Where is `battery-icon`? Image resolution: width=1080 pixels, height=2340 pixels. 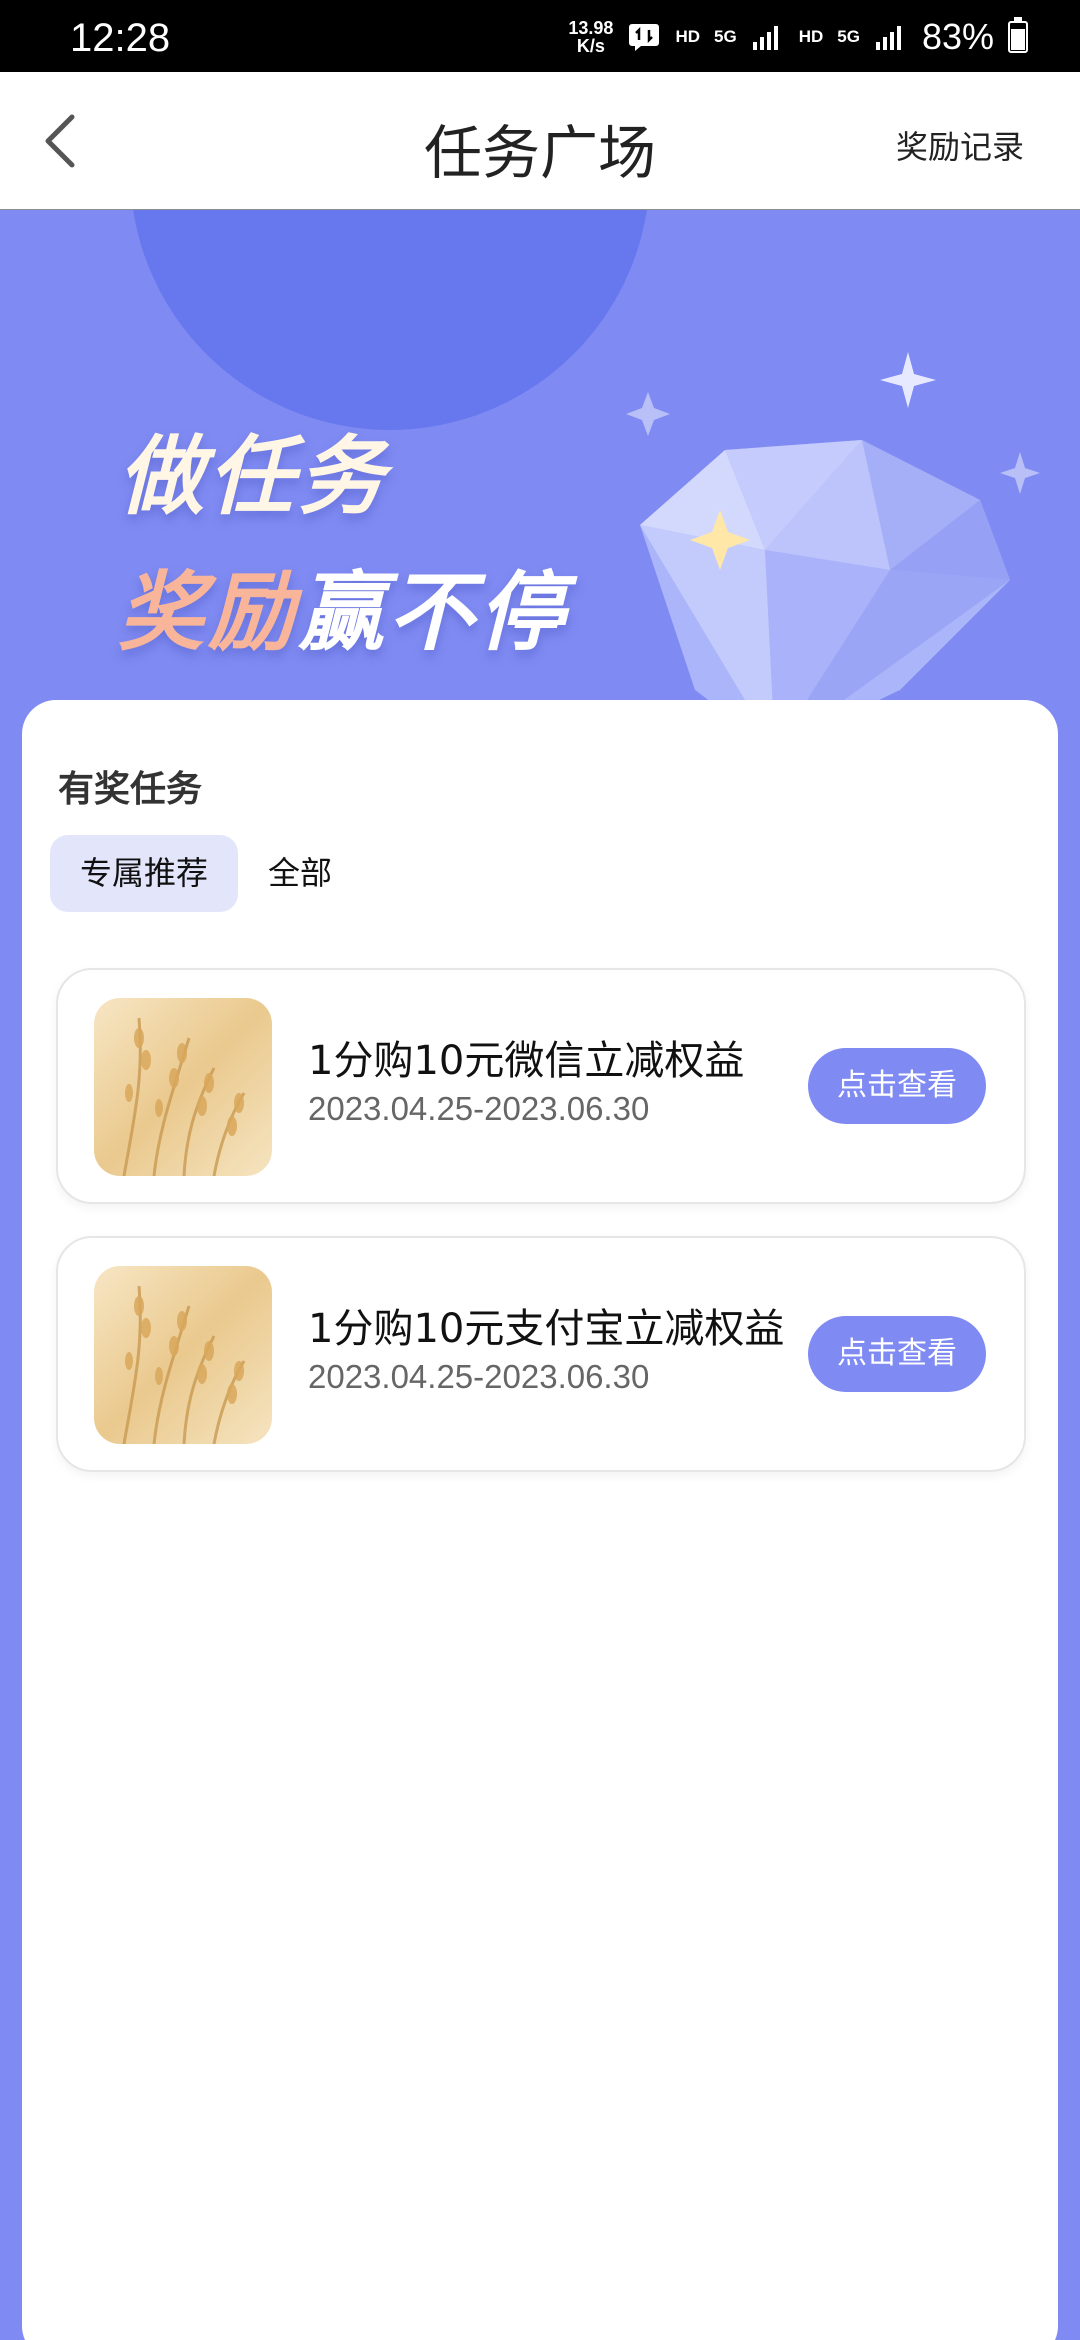
battery-icon is located at coordinates (1018, 35).